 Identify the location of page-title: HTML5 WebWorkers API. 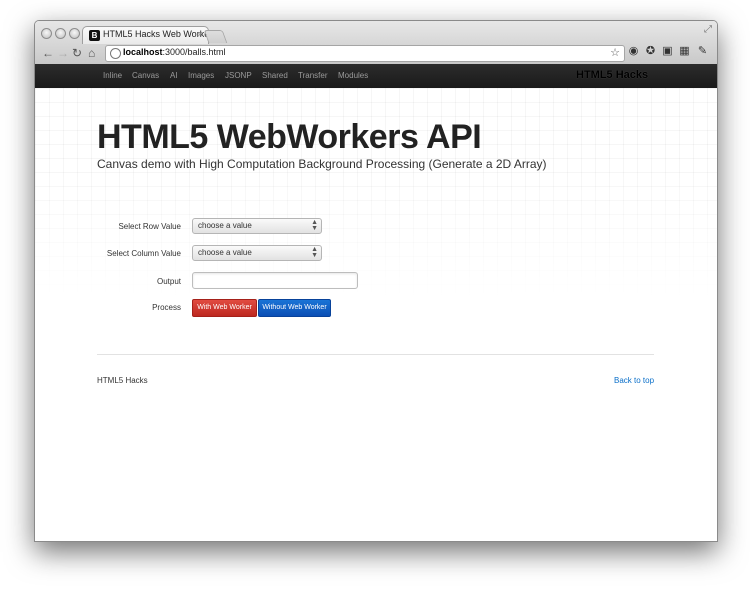
(289, 137).